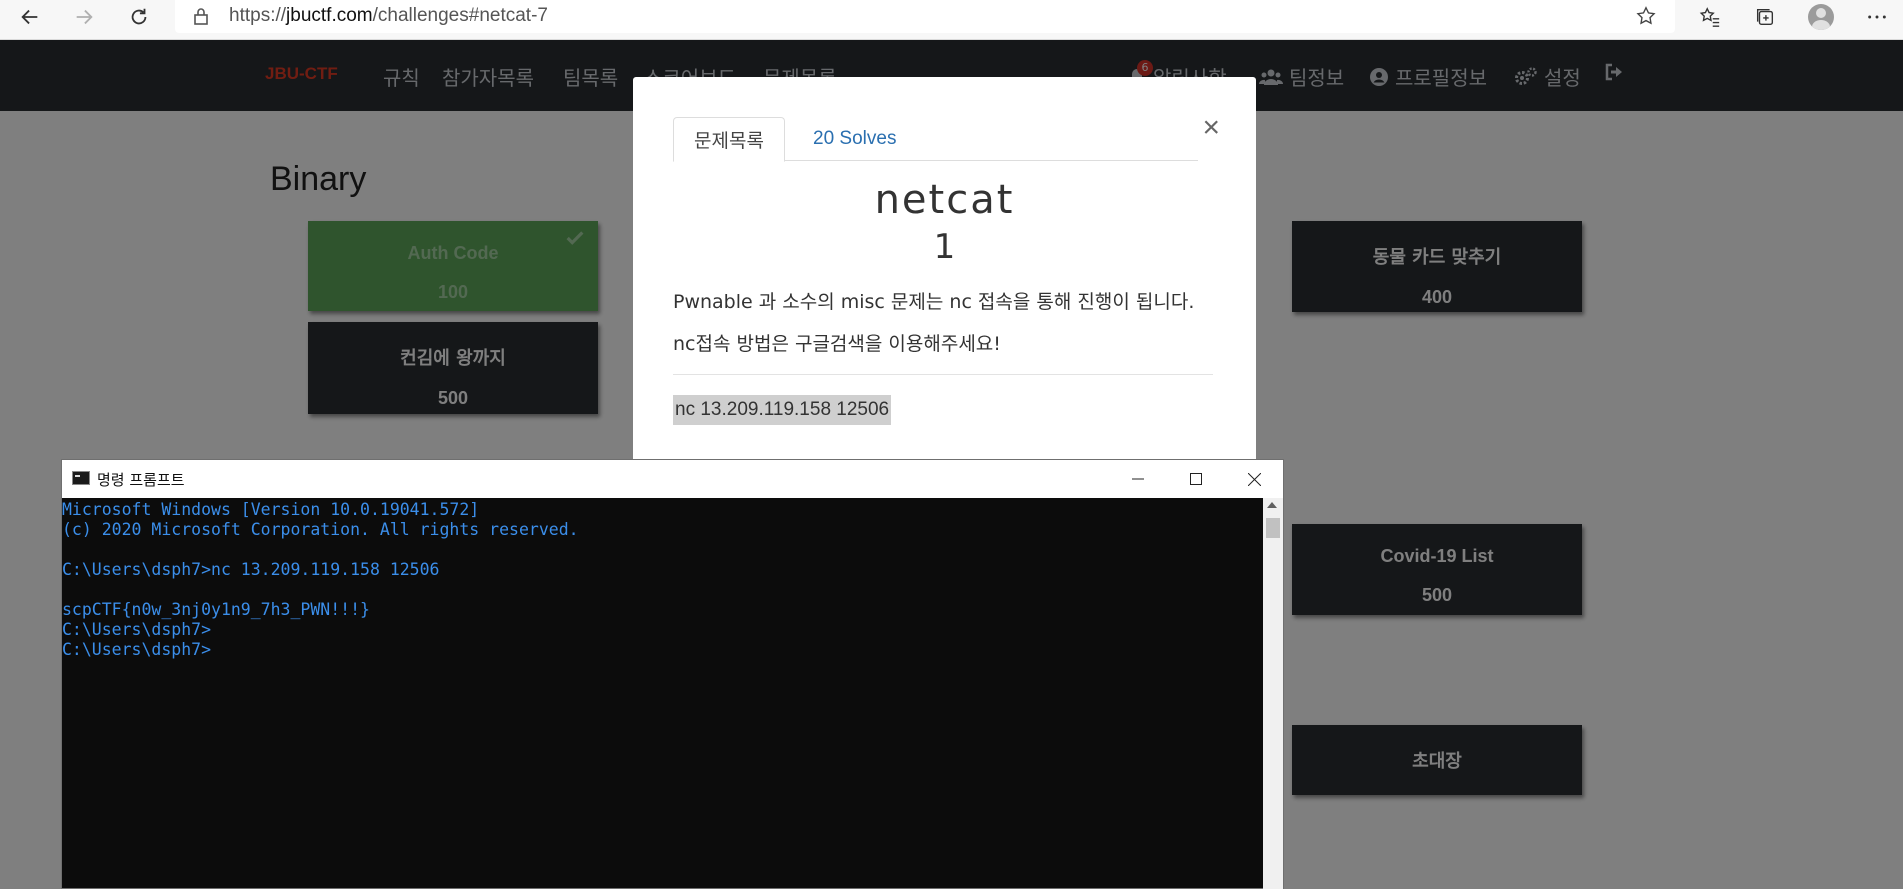 This screenshot has width=1903, height=889. What do you see at coordinates (1273, 693) in the screenshot?
I see `scrollbar` at bounding box center [1273, 693].